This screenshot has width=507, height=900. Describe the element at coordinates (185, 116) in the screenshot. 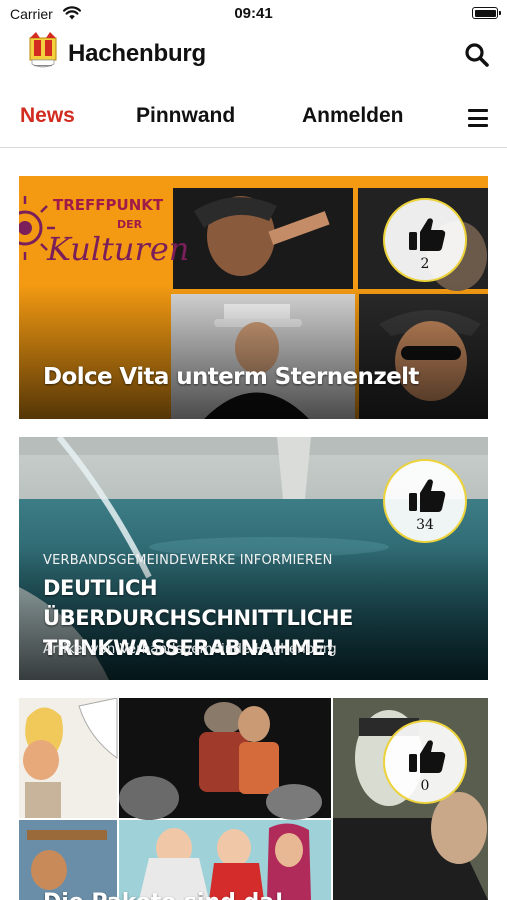

I see `tab-pinnwand: Pinnwand` at that location.